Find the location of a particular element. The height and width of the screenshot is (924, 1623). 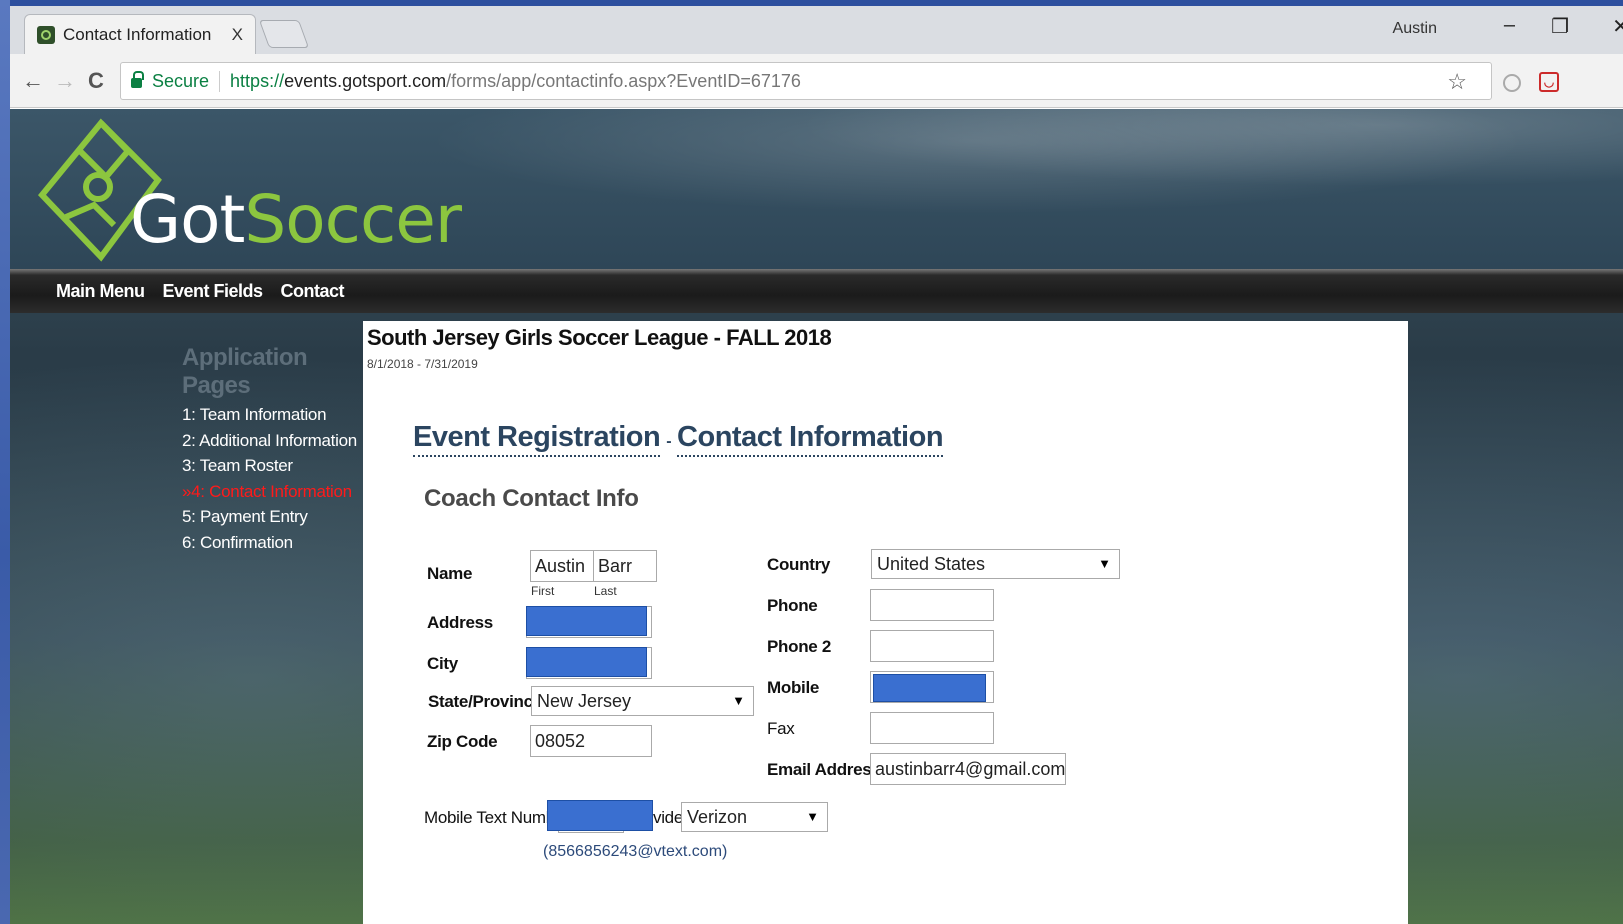

state-province-select: New Jersey ▼ is located at coordinates (642, 701).